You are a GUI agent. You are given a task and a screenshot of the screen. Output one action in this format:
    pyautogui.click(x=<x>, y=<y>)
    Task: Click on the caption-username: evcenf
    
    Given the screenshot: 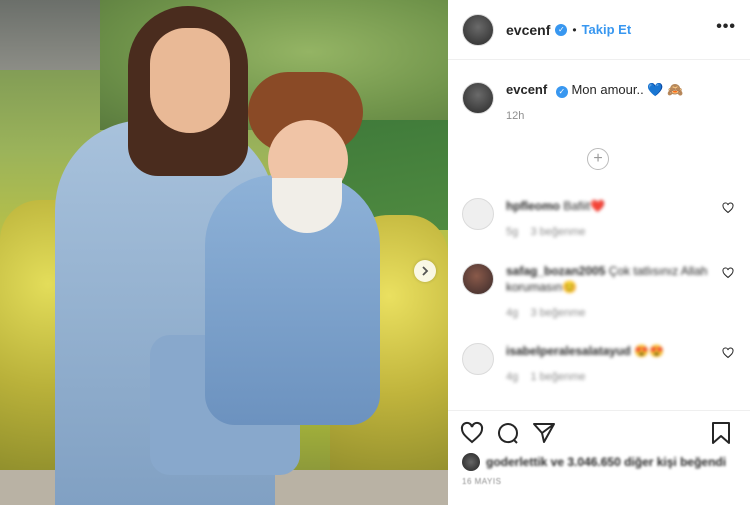 What is the action you would take?
    pyautogui.click(x=526, y=89)
    